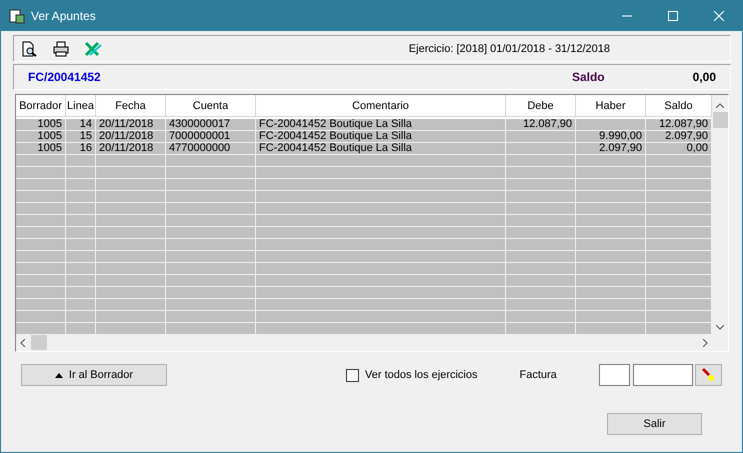  I want to click on checkbox, so click(352, 375).